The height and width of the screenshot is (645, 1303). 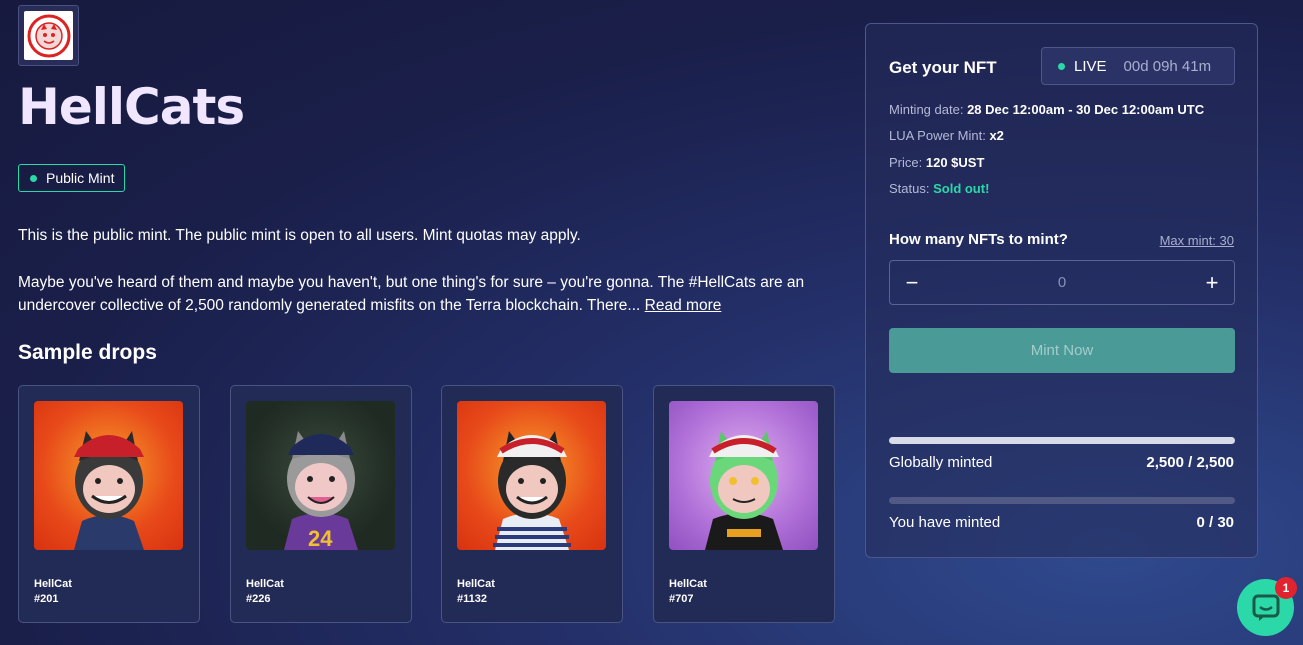 I want to click on price-label: Price:, so click(x=906, y=162).